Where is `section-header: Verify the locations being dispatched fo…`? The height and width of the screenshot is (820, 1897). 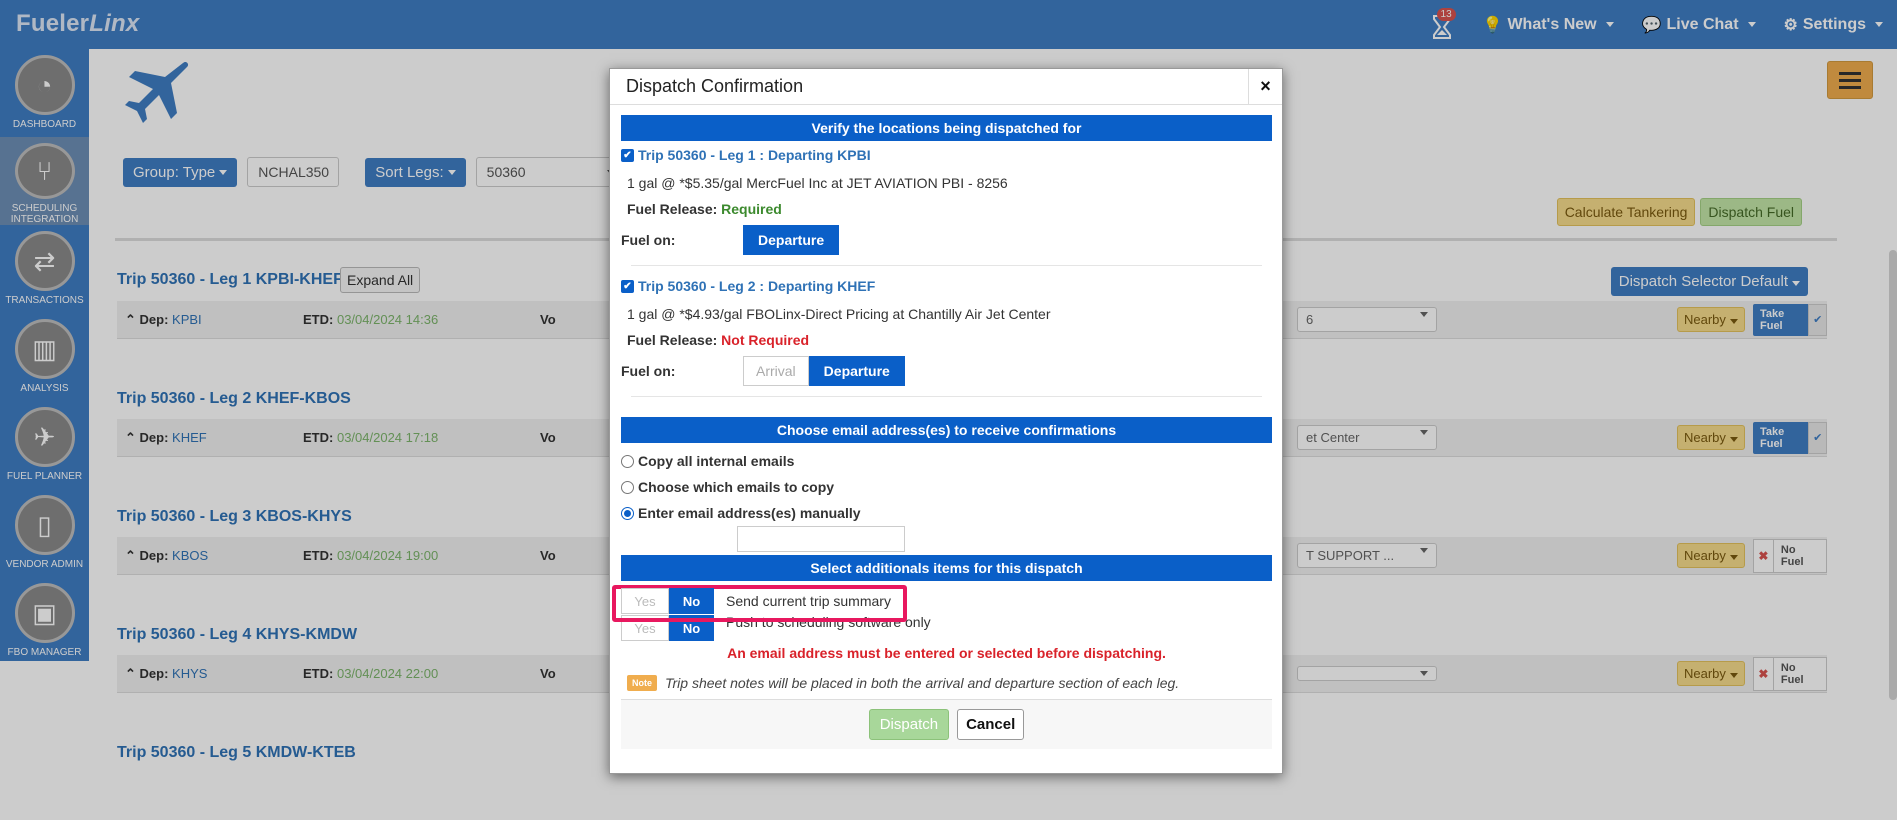
section-header: Verify the locations being dispatched fo… is located at coordinates (946, 128).